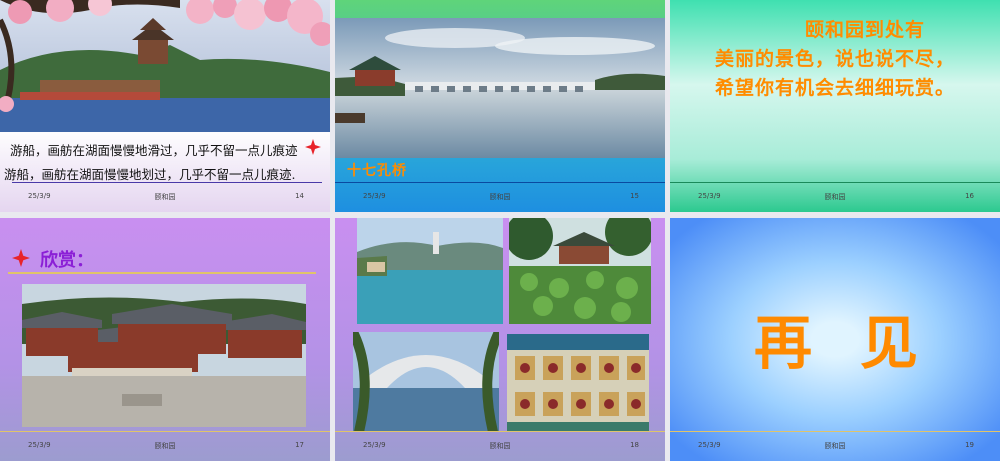 The height and width of the screenshot is (461, 1000). Describe the element at coordinates (426, 382) in the screenshot. I see `arch-bridge-photo` at that location.